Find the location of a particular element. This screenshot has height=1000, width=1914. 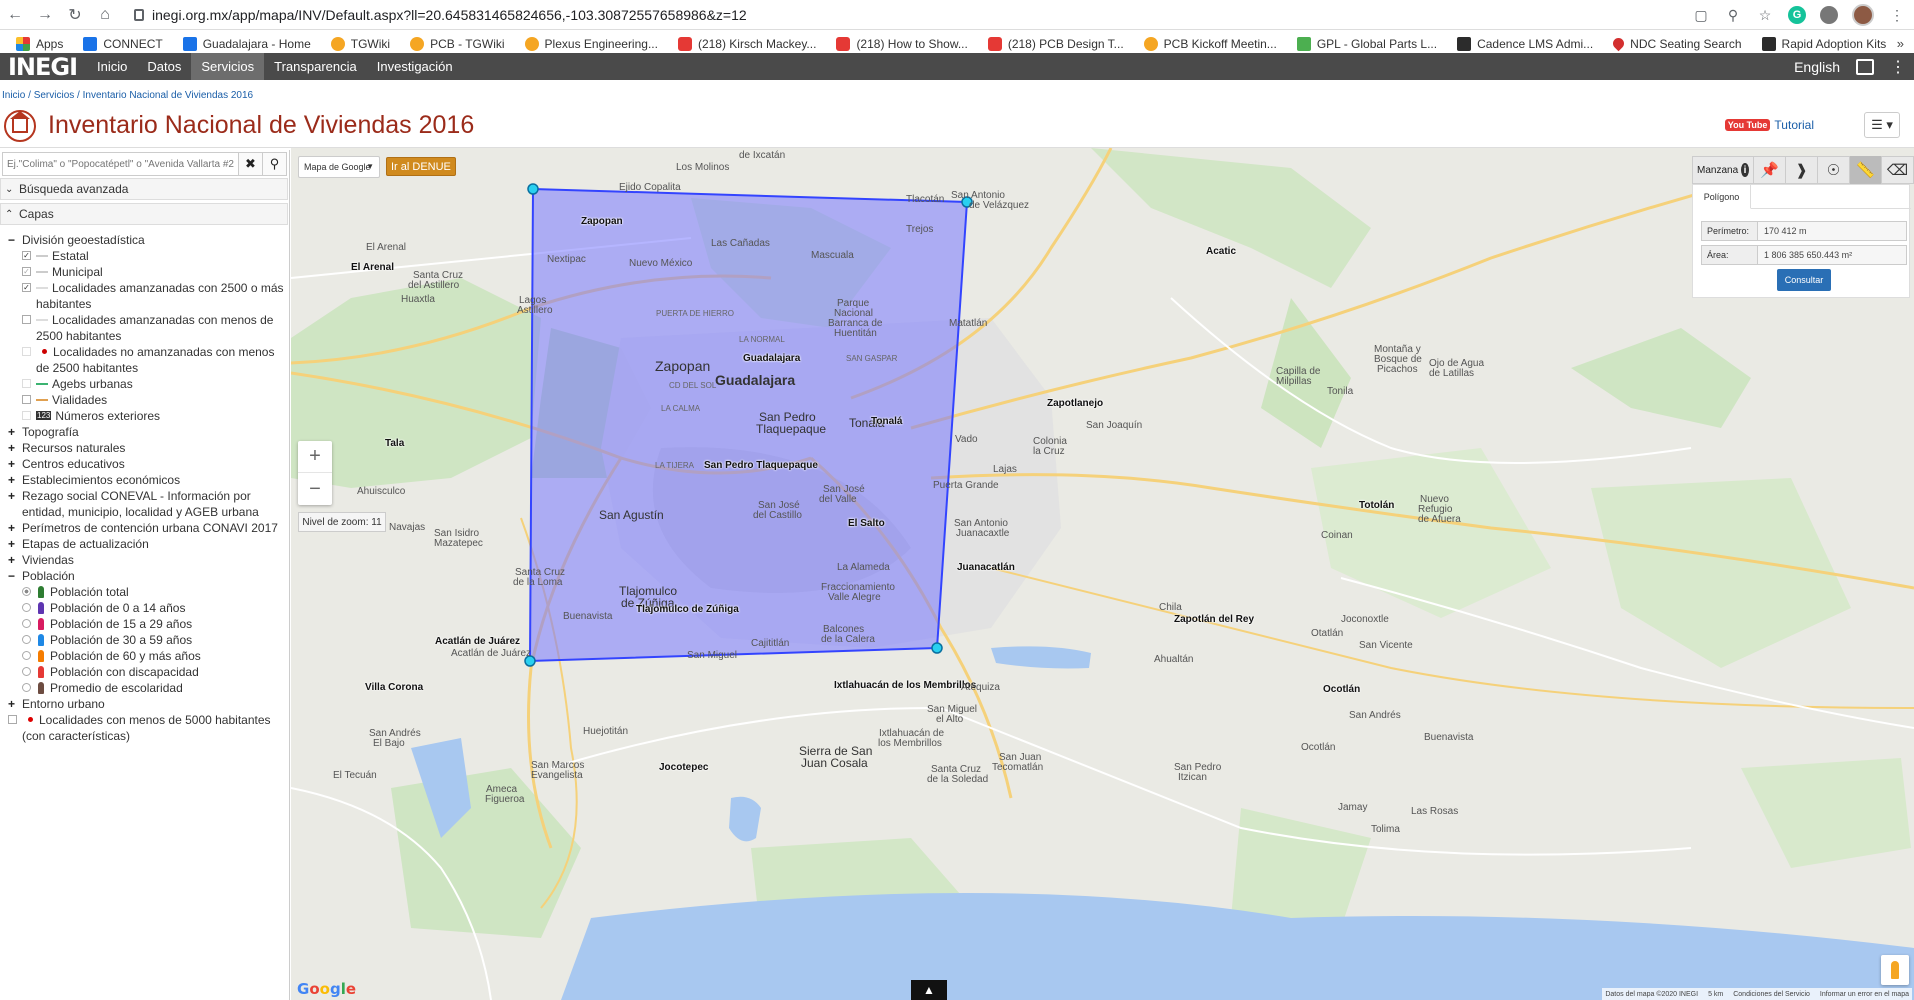

circle-draw-icon: ☉ is located at coordinates (1833, 170).